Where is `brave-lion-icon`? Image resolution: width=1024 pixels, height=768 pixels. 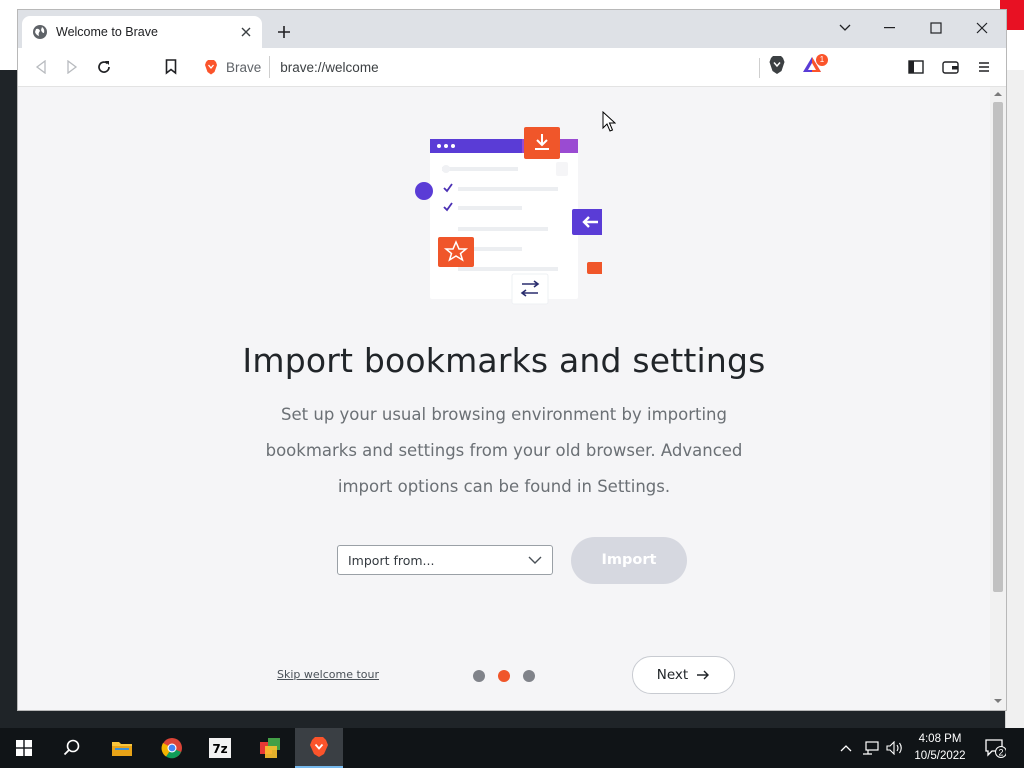
brave-lion-icon is located at coordinates (211, 67).